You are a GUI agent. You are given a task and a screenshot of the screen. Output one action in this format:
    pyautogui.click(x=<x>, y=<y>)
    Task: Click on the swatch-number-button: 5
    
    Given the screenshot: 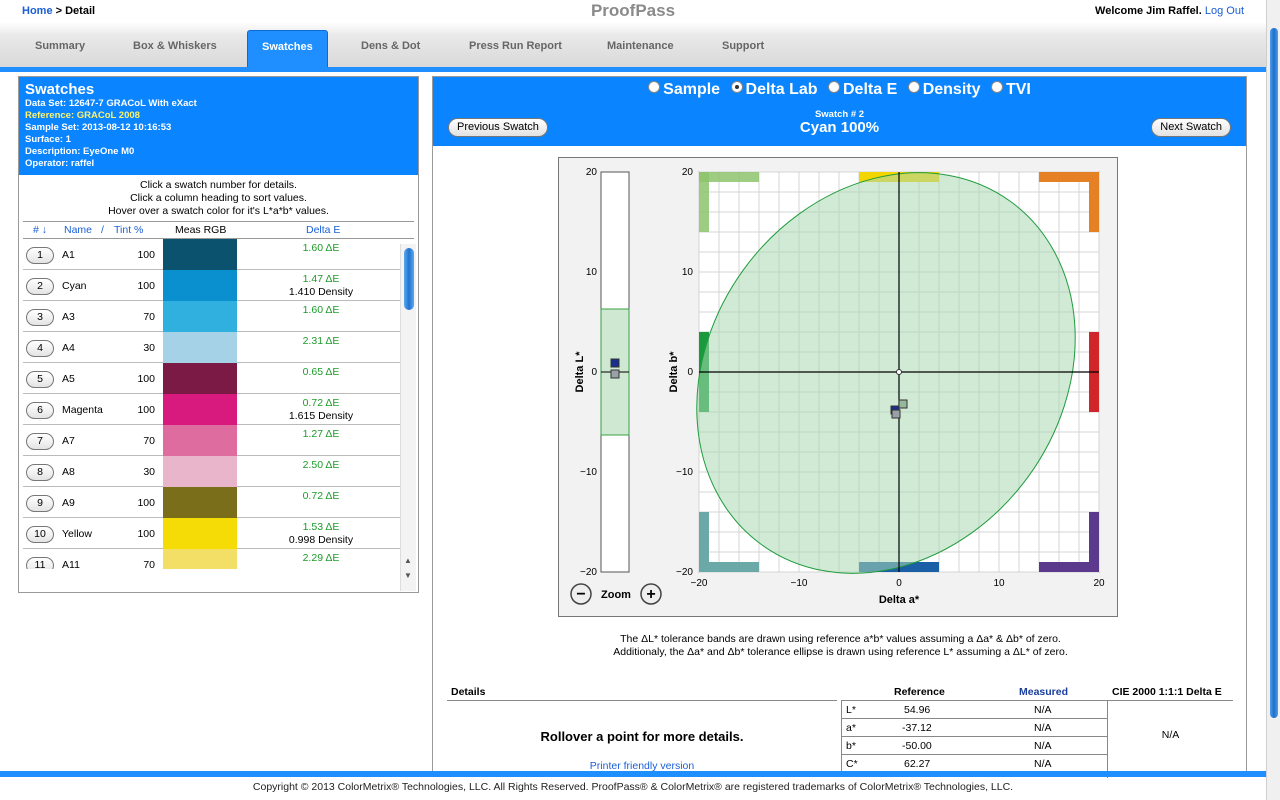 What is the action you would take?
    pyautogui.click(x=40, y=379)
    